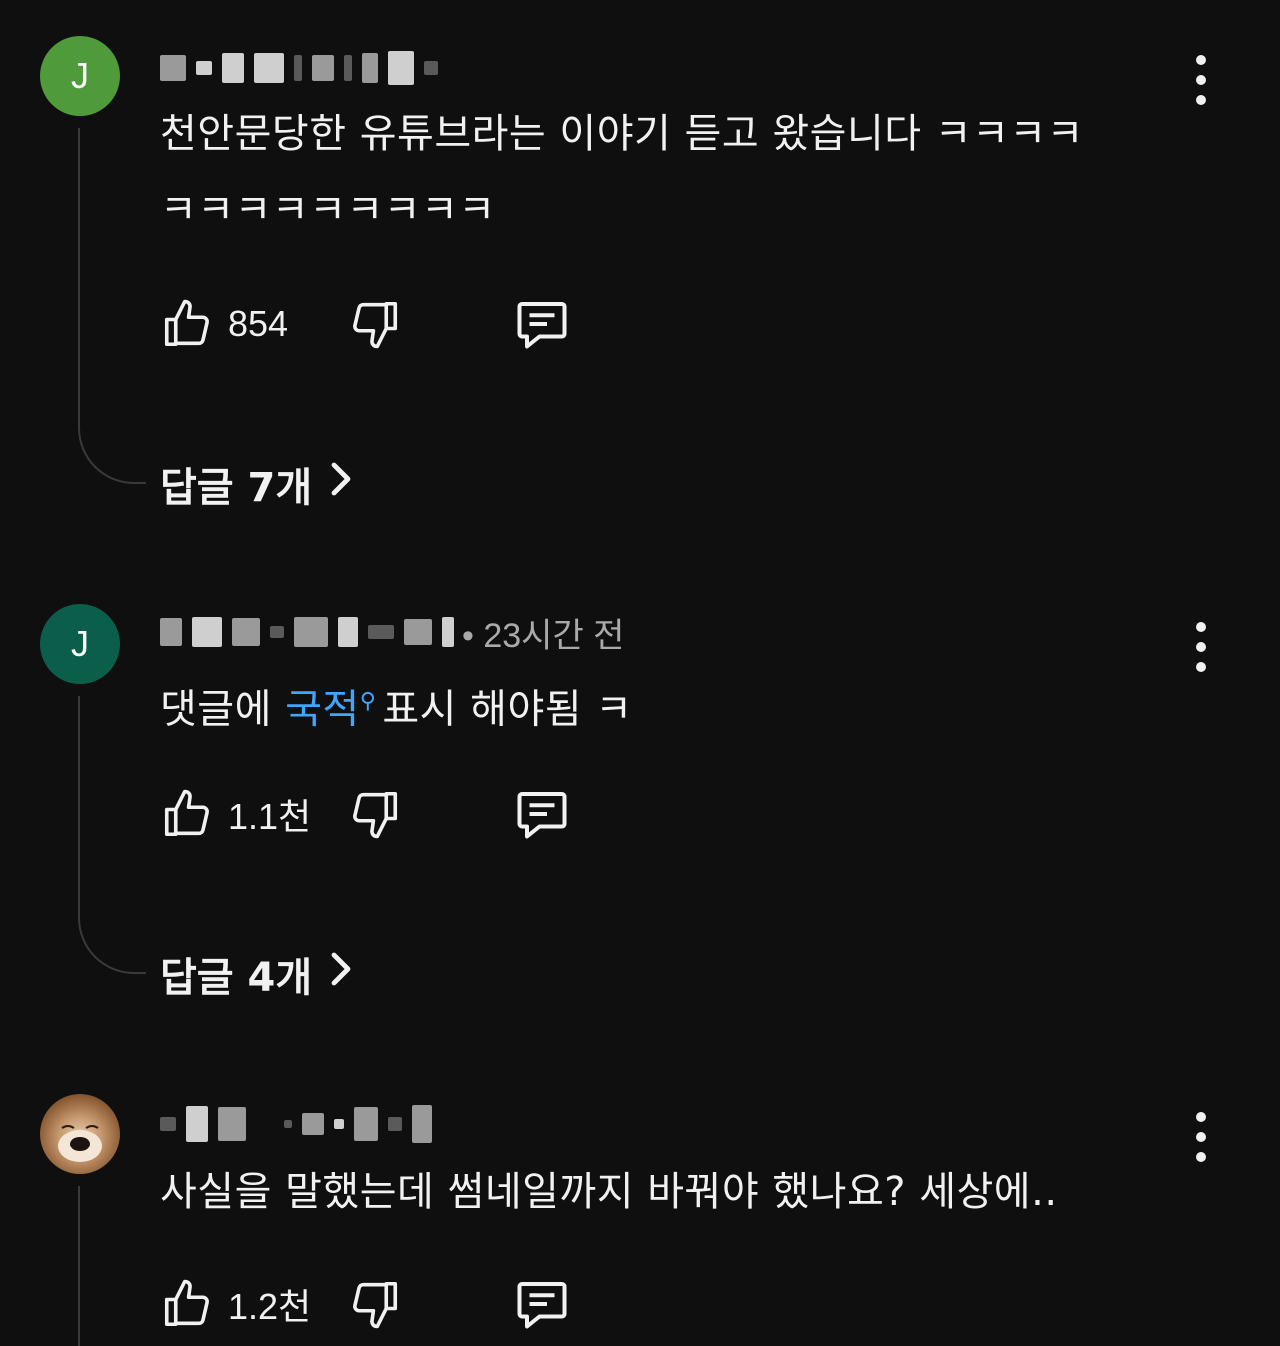 This screenshot has width=1280, height=1346. I want to click on comment-text: 댓글에 국적⚲ 표시 해야됨 ㅋ, so click(665, 705).